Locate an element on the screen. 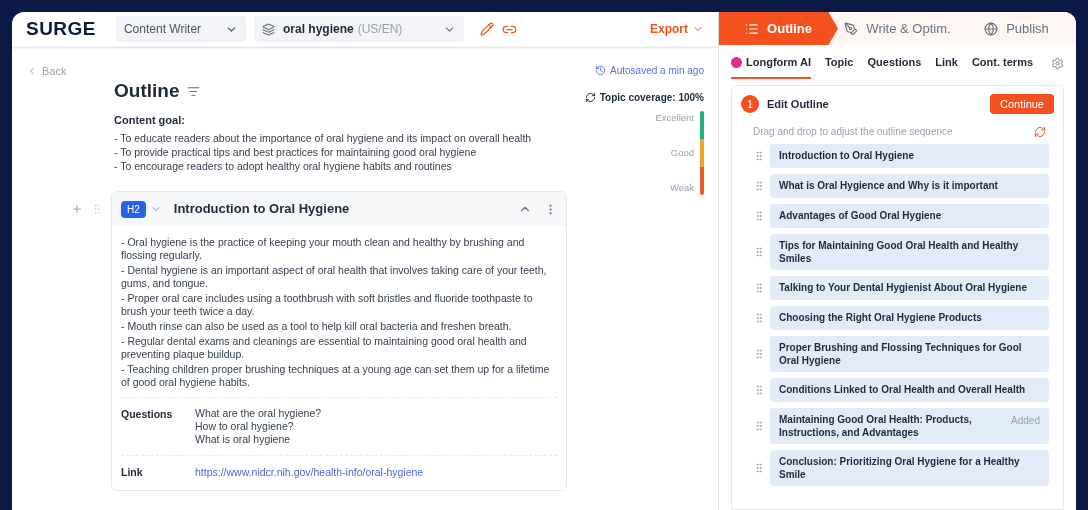  outline-item: Conditions Linked to Oral Health and Overall Health is located at coordinates (909, 390).